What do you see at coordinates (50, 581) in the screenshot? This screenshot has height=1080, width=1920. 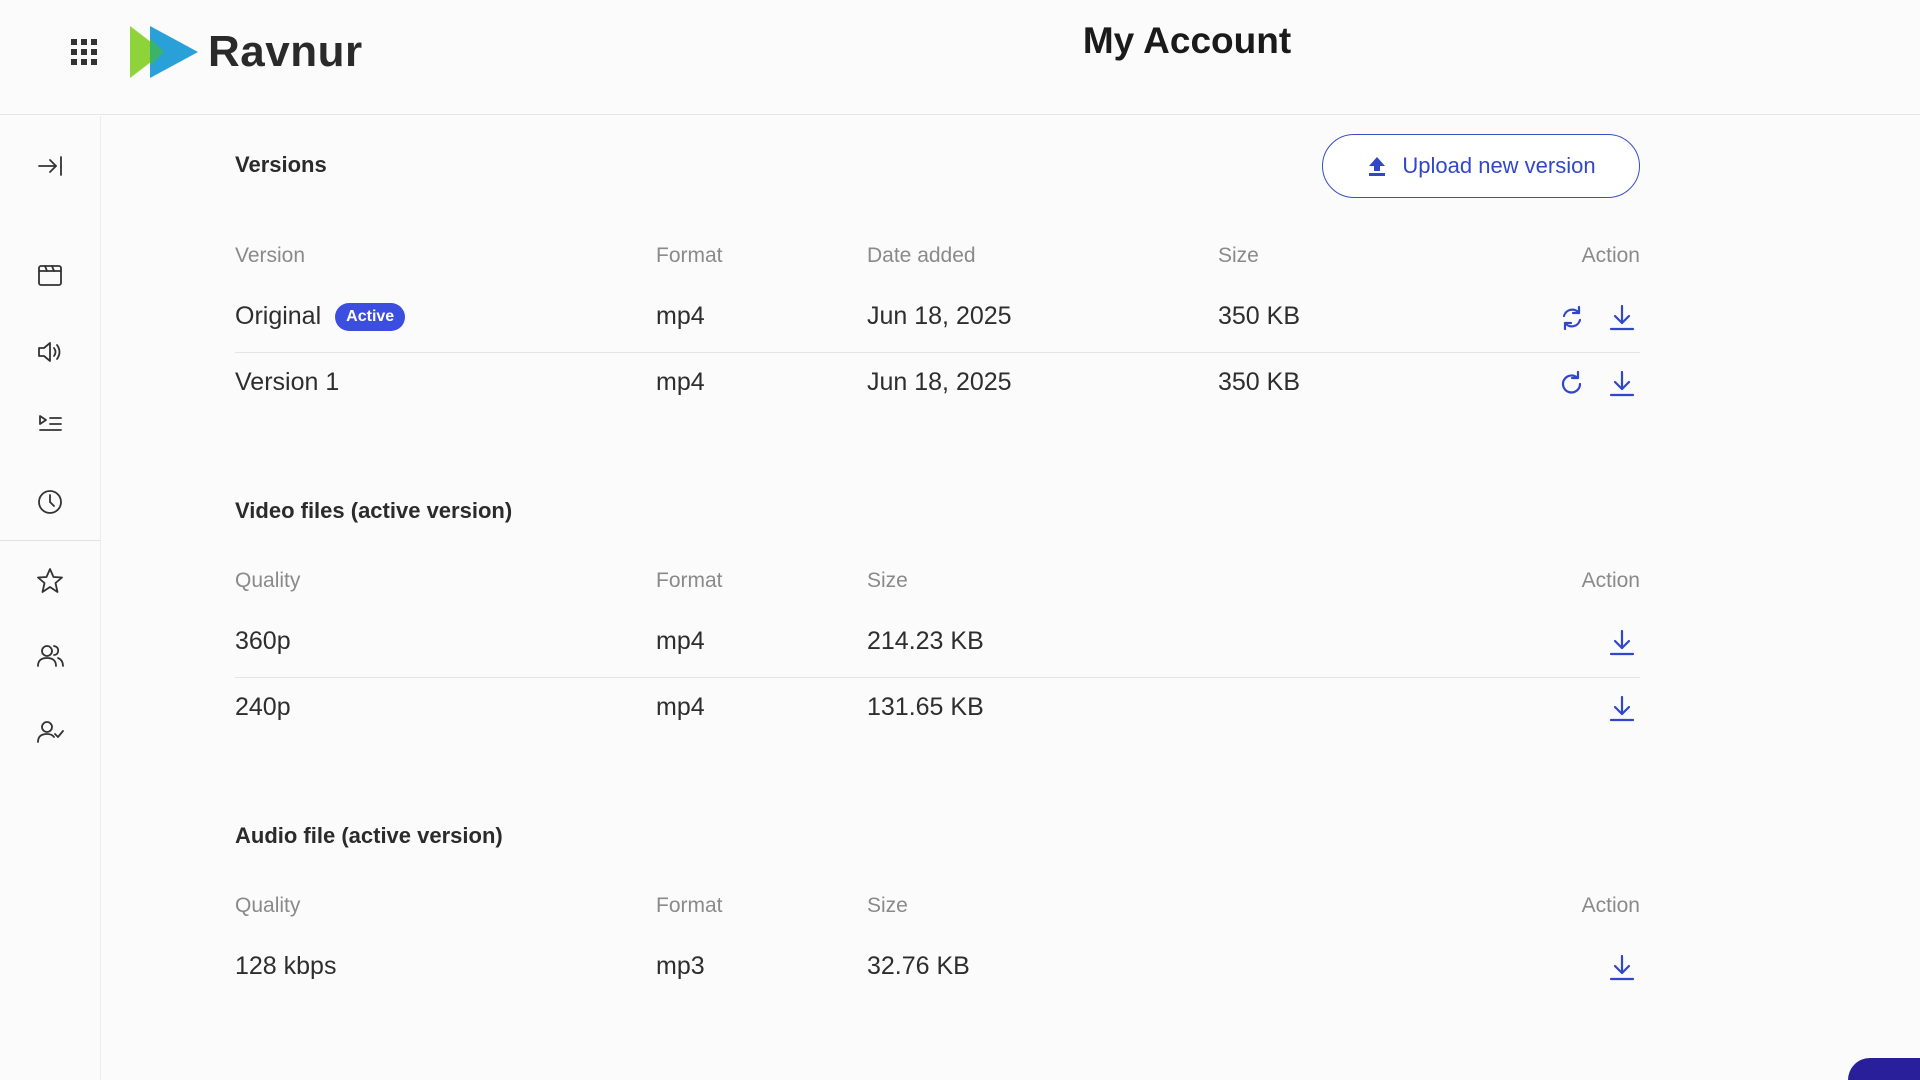 I see `favorites-icon` at bounding box center [50, 581].